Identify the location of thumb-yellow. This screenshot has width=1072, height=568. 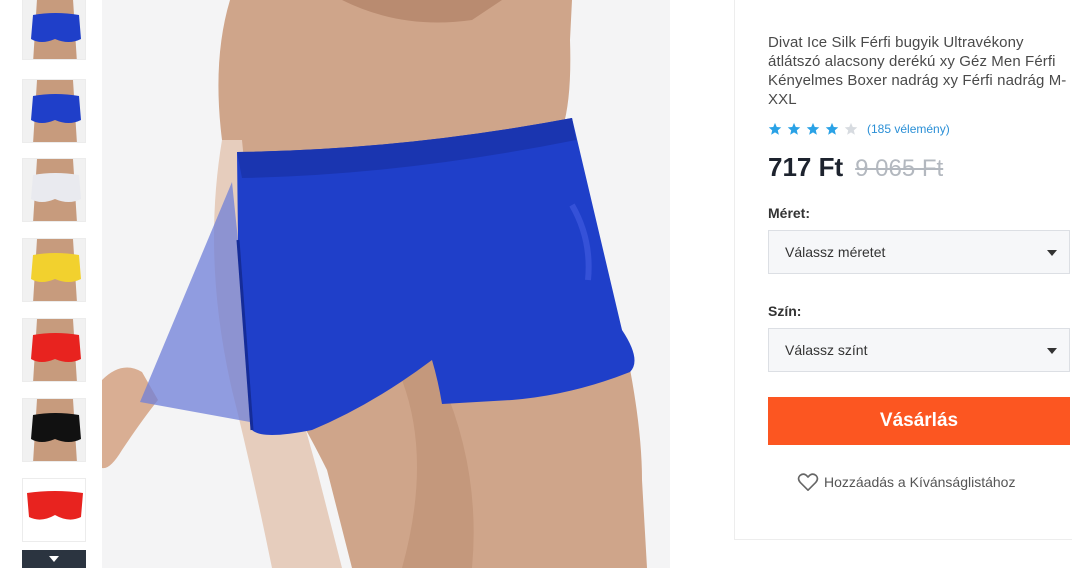
(54, 270).